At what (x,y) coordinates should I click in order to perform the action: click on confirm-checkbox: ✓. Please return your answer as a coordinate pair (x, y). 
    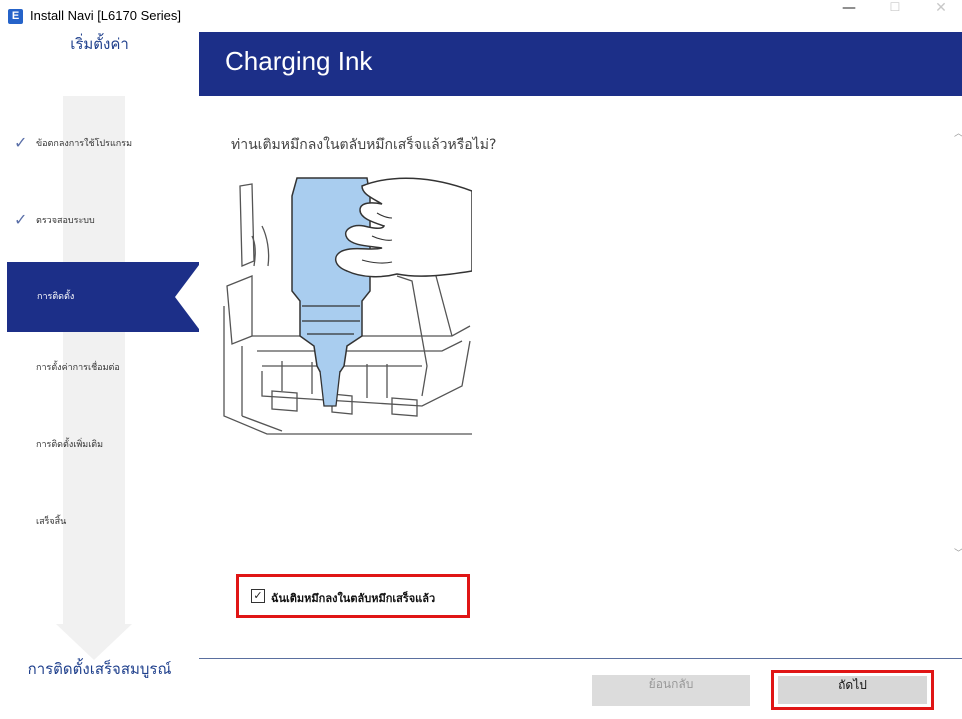
    Looking at the image, I should click on (258, 596).